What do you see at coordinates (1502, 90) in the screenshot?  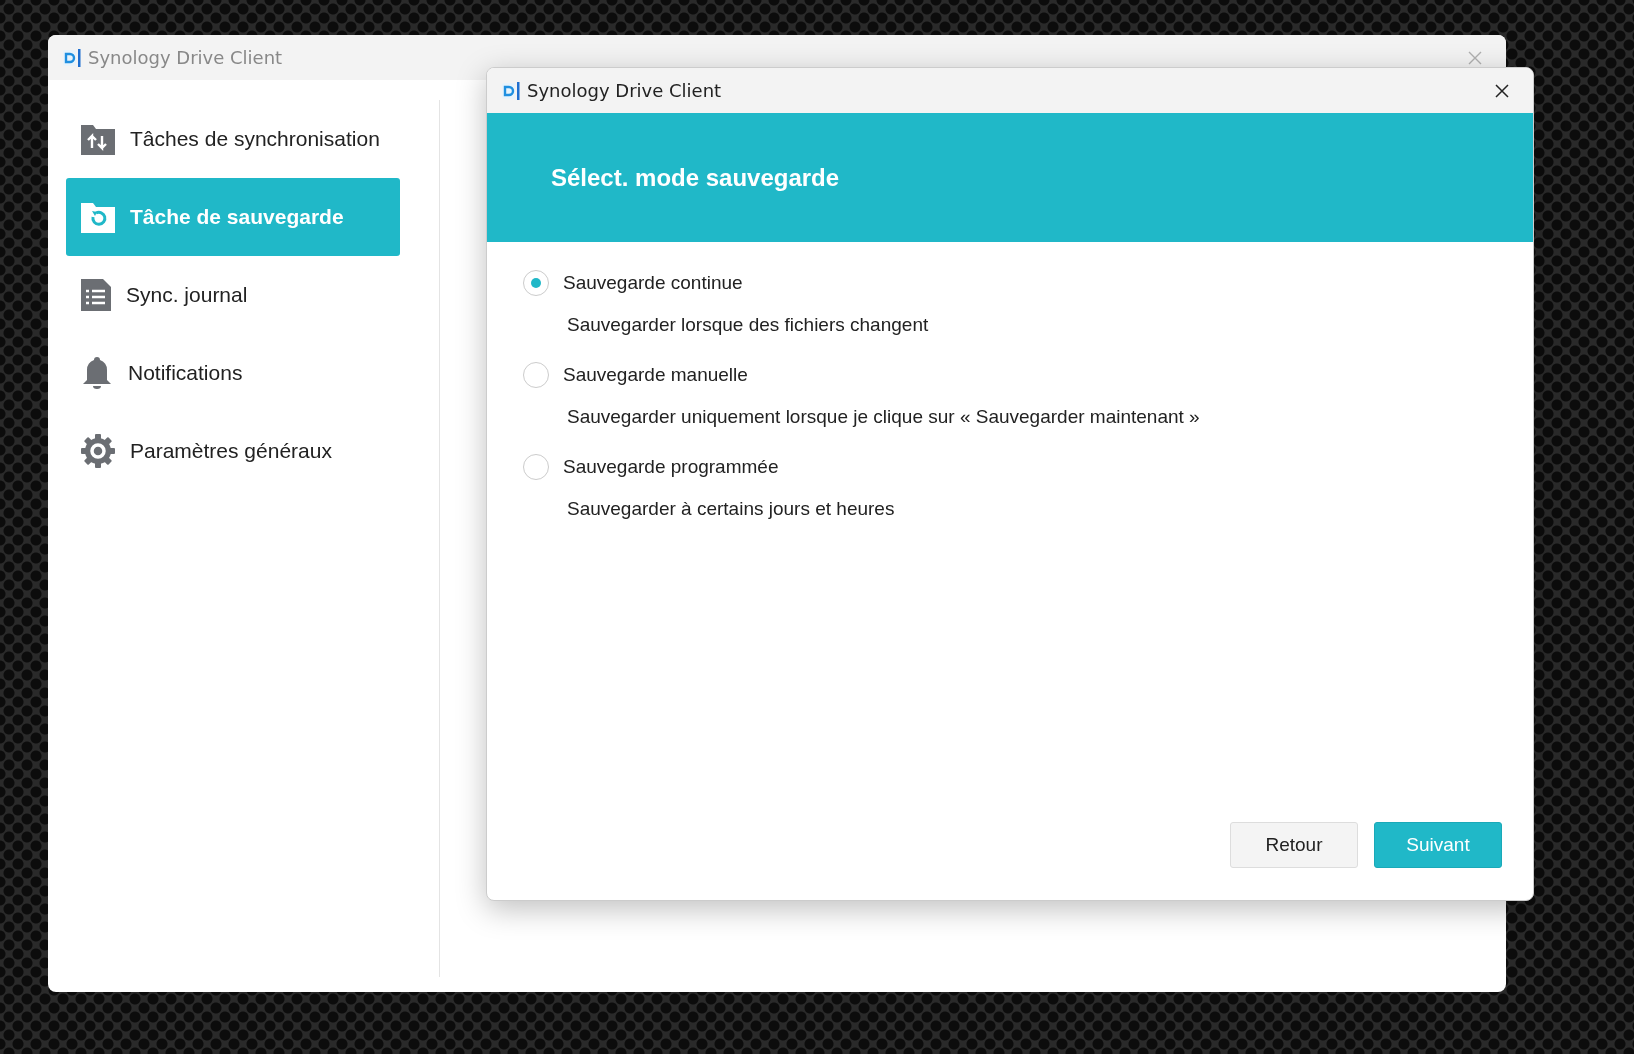 I see `close-icon` at bounding box center [1502, 90].